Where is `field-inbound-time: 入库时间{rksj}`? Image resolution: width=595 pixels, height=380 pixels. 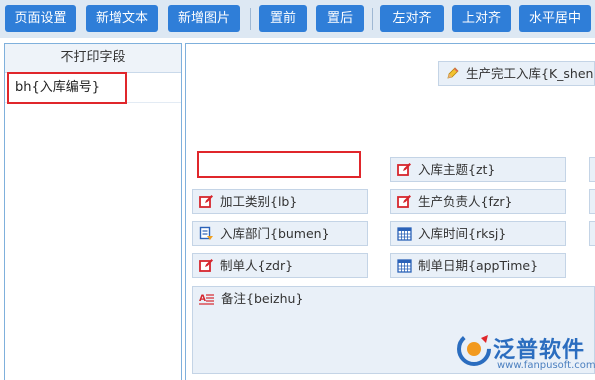
field-inbound-time: 入库时间{rksj} is located at coordinates (478, 233).